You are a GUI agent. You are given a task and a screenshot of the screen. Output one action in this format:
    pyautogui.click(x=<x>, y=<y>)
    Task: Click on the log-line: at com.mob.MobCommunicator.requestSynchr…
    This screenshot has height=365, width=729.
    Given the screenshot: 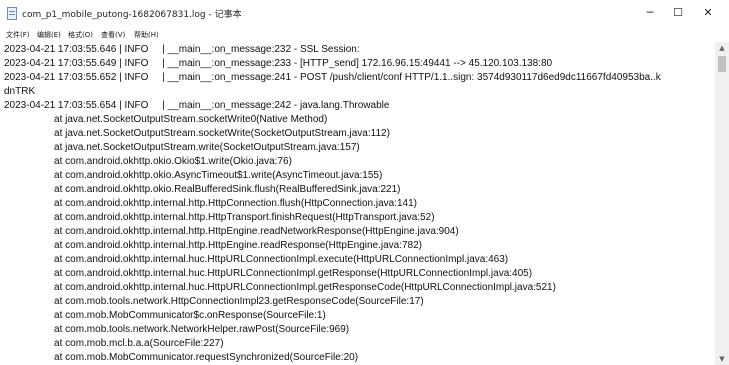 What is the action you would take?
    pyautogui.click(x=181, y=357)
    